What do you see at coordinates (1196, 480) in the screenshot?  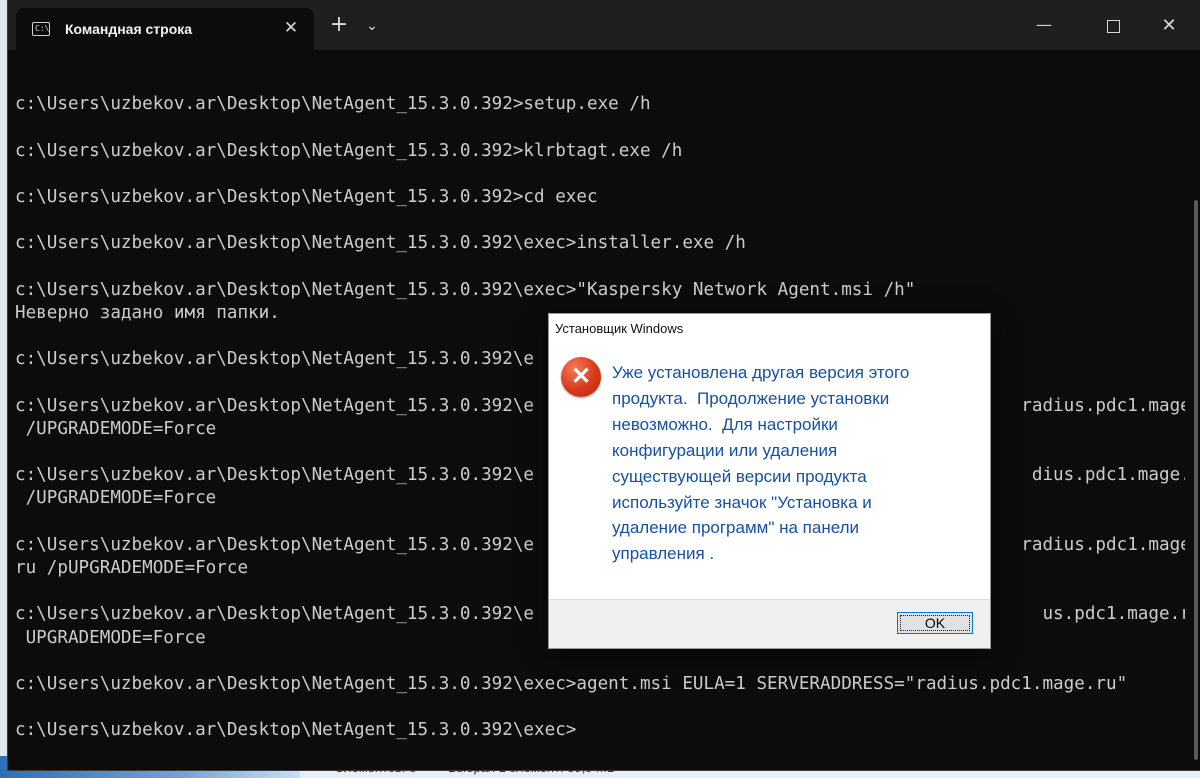 I see `scrollbar` at bounding box center [1196, 480].